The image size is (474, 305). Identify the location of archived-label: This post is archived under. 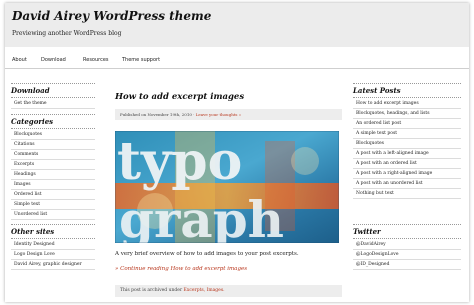
(151, 290).